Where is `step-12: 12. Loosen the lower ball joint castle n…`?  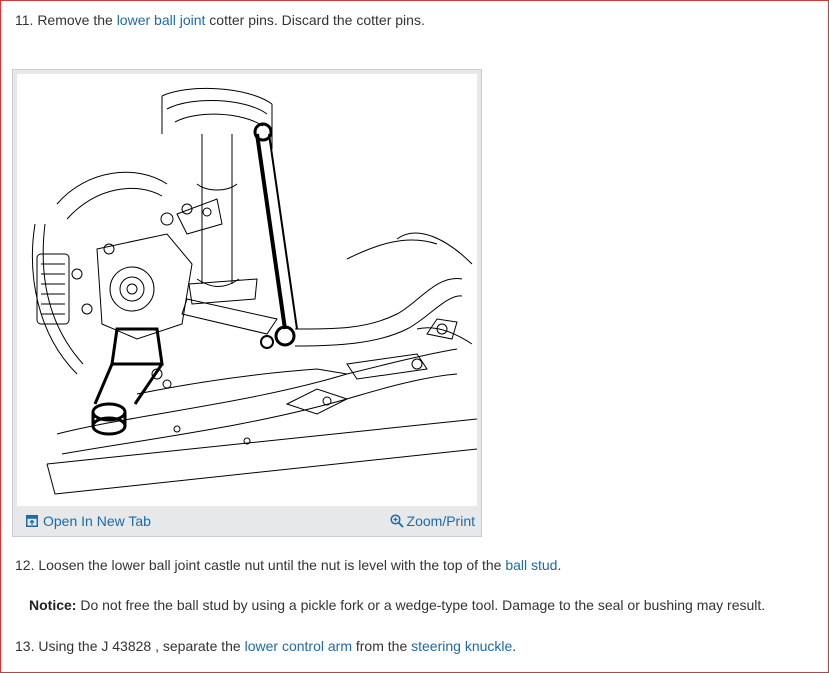
step-12: 12. Loosen the lower ball joint castle n… is located at coordinates (288, 565).